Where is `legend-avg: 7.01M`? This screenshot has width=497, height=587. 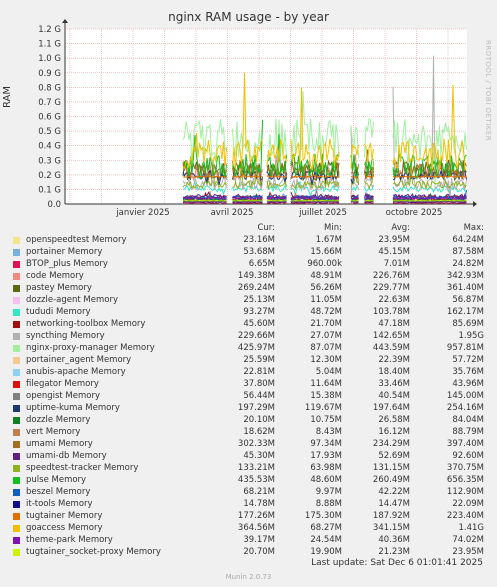
legend-avg: 7.01M is located at coordinates (396, 264).